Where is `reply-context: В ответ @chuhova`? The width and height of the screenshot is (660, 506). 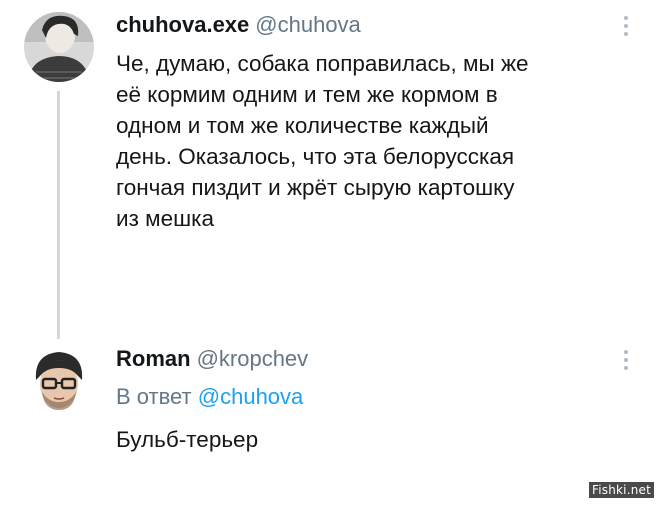 reply-context: В ответ @chuhova is located at coordinates (209, 397).